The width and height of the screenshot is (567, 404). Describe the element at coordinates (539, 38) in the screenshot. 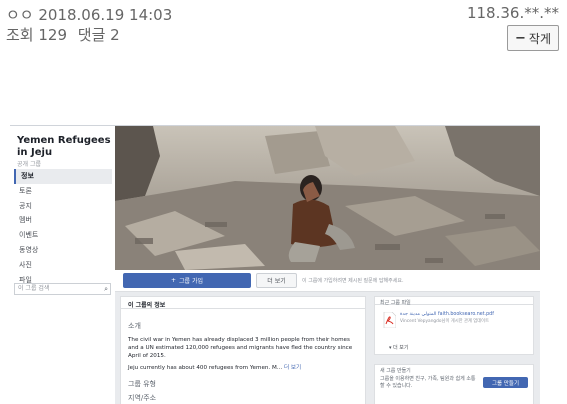

I see `shrink-button-label: 작게` at that location.